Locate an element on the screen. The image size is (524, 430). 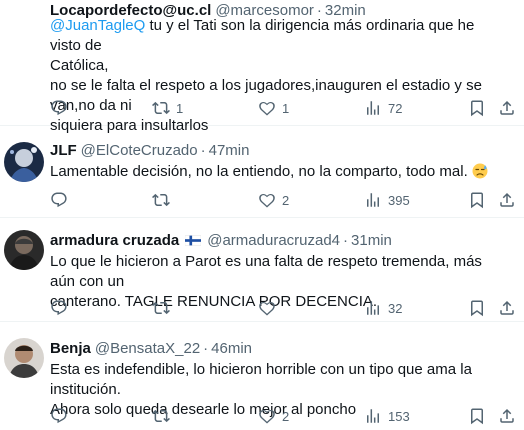
timestamp: 46min is located at coordinates (231, 348).